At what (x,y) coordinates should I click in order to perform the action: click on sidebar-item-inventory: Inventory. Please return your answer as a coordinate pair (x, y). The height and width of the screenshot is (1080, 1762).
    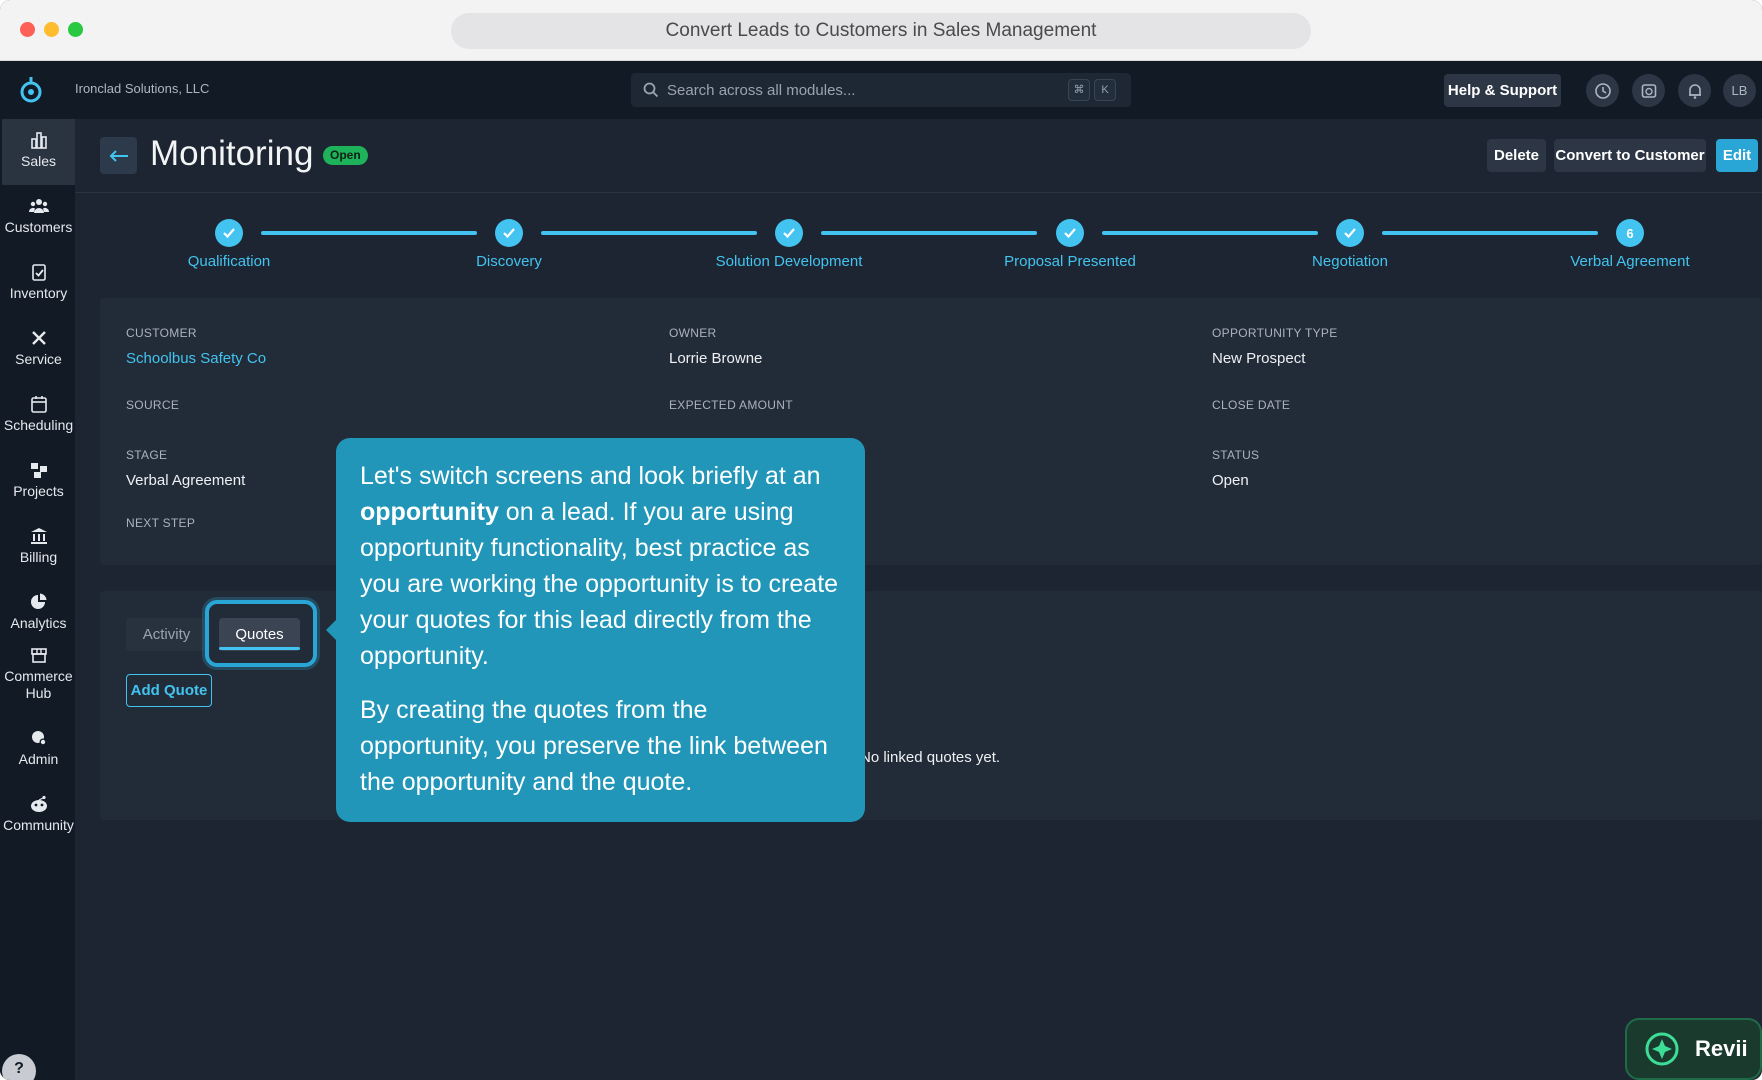
    Looking at the image, I should click on (38, 284).